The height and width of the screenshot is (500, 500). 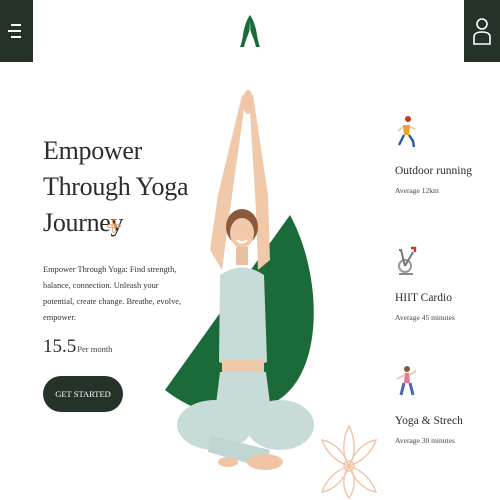 What do you see at coordinates (95, 349) in the screenshot?
I see `price-suffix: Per month` at bounding box center [95, 349].